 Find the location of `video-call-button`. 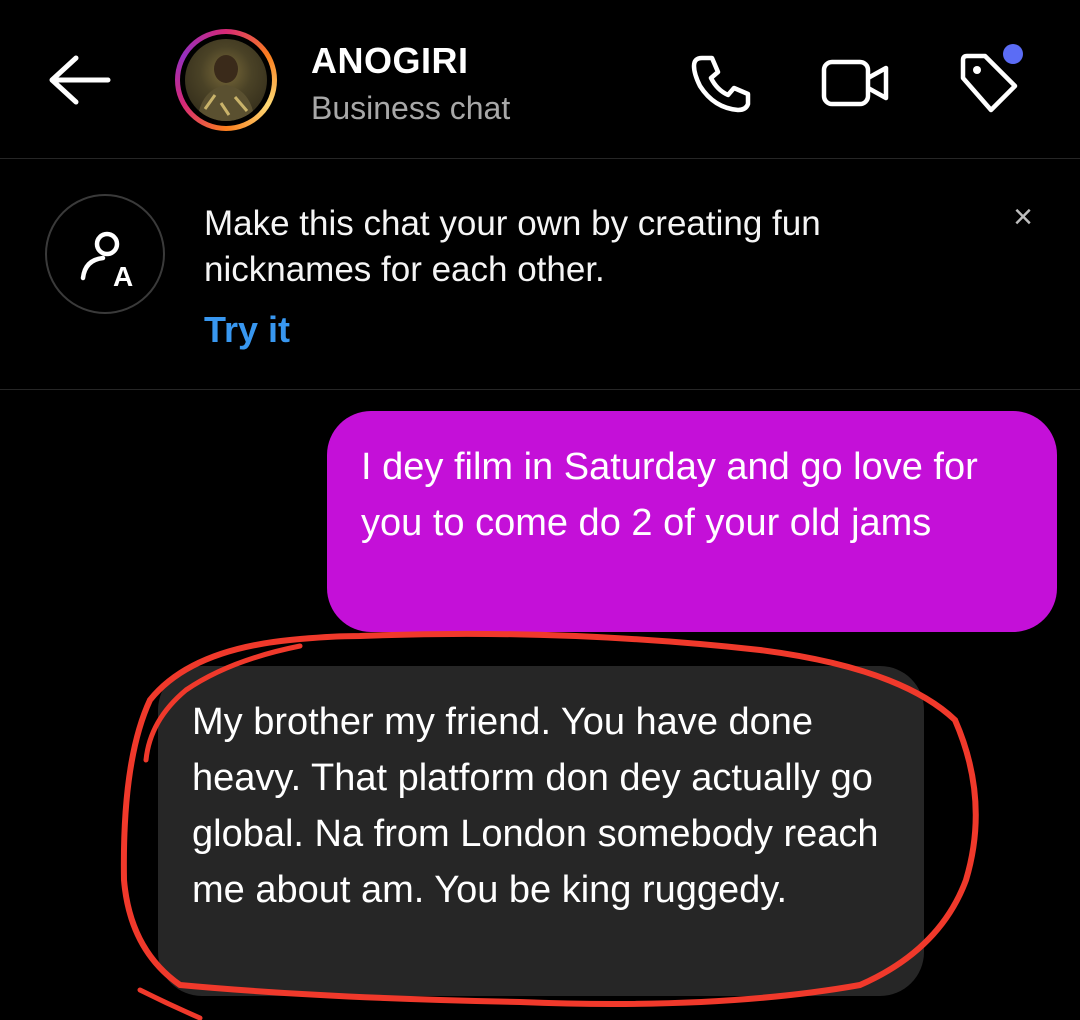

video-call-button is located at coordinates (854, 83).